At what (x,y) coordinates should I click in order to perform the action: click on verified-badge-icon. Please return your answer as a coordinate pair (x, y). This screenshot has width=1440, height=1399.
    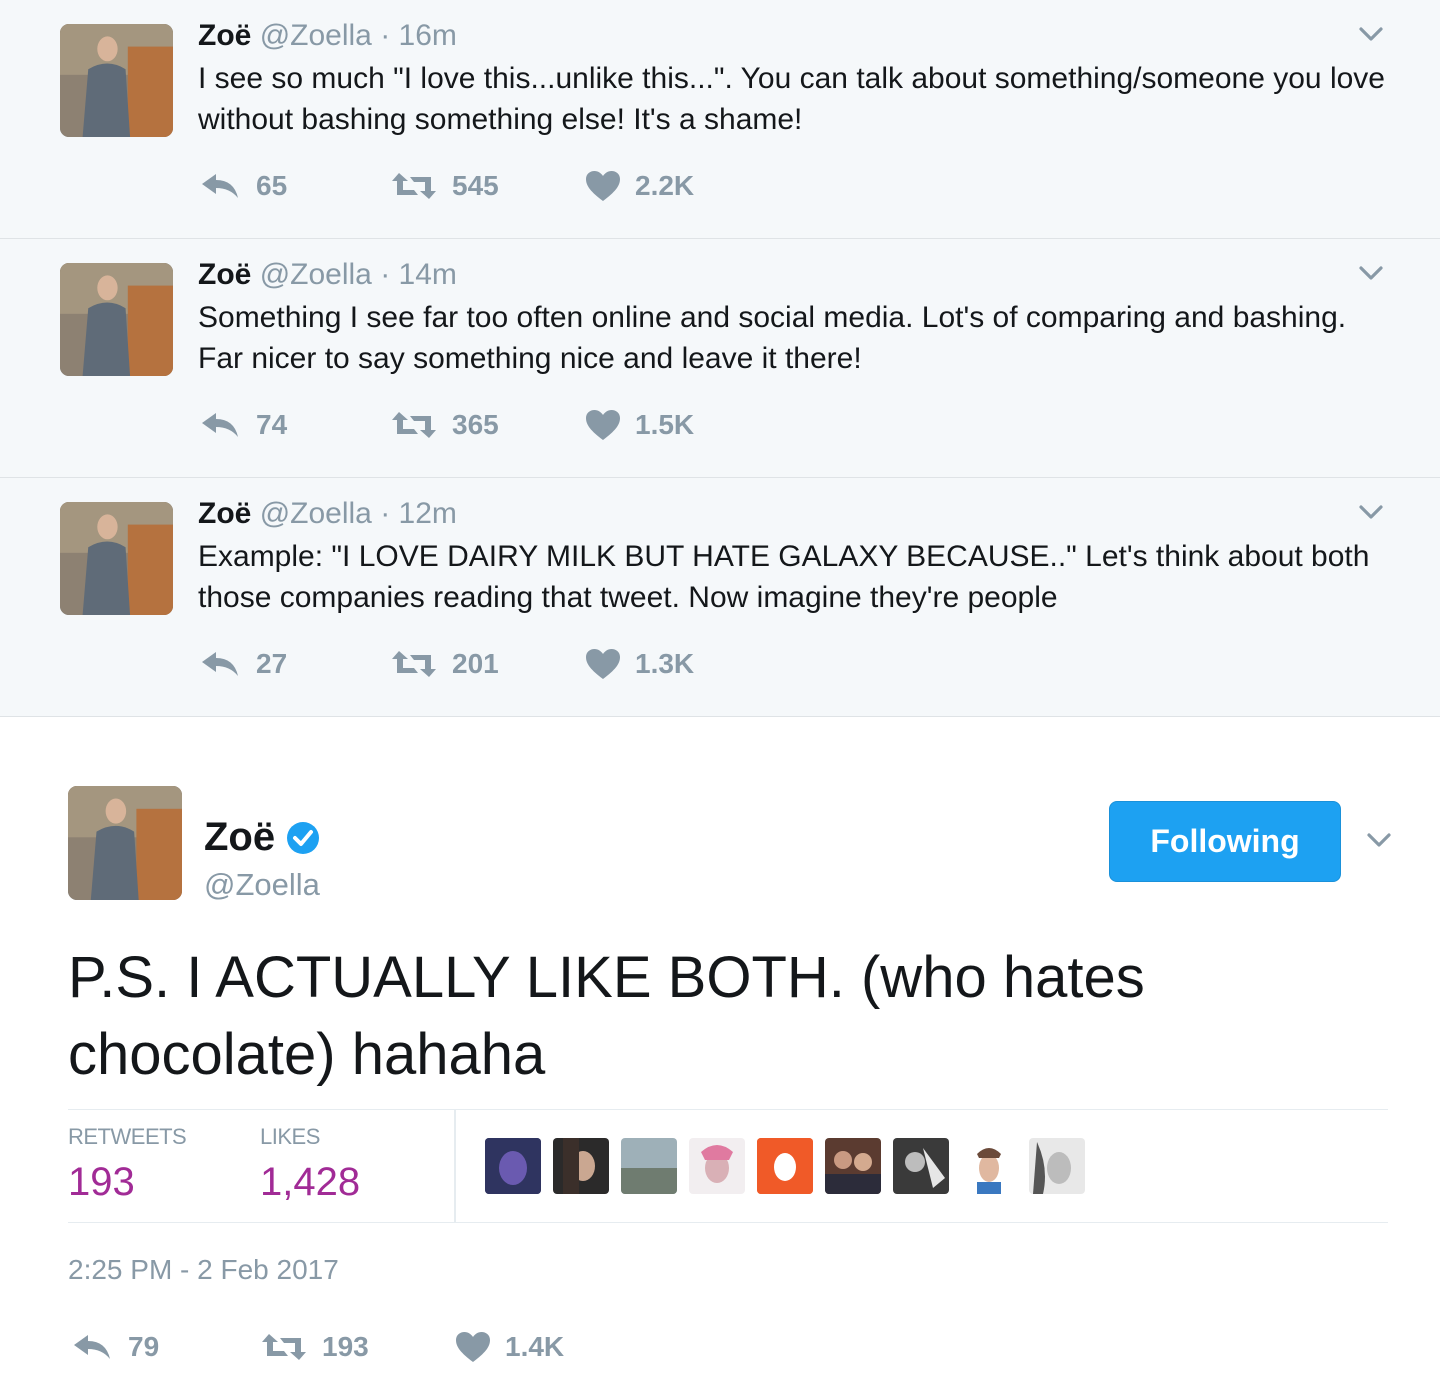
    Looking at the image, I should click on (303, 837).